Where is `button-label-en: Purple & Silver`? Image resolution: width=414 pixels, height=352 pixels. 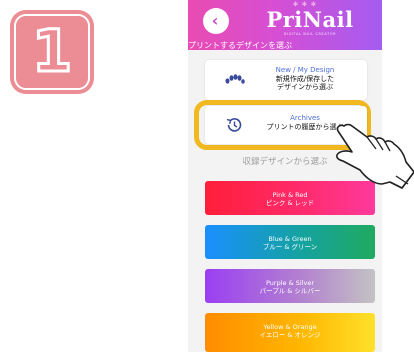
button-label-en: Purple & Silver is located at coordinates (290, 283).